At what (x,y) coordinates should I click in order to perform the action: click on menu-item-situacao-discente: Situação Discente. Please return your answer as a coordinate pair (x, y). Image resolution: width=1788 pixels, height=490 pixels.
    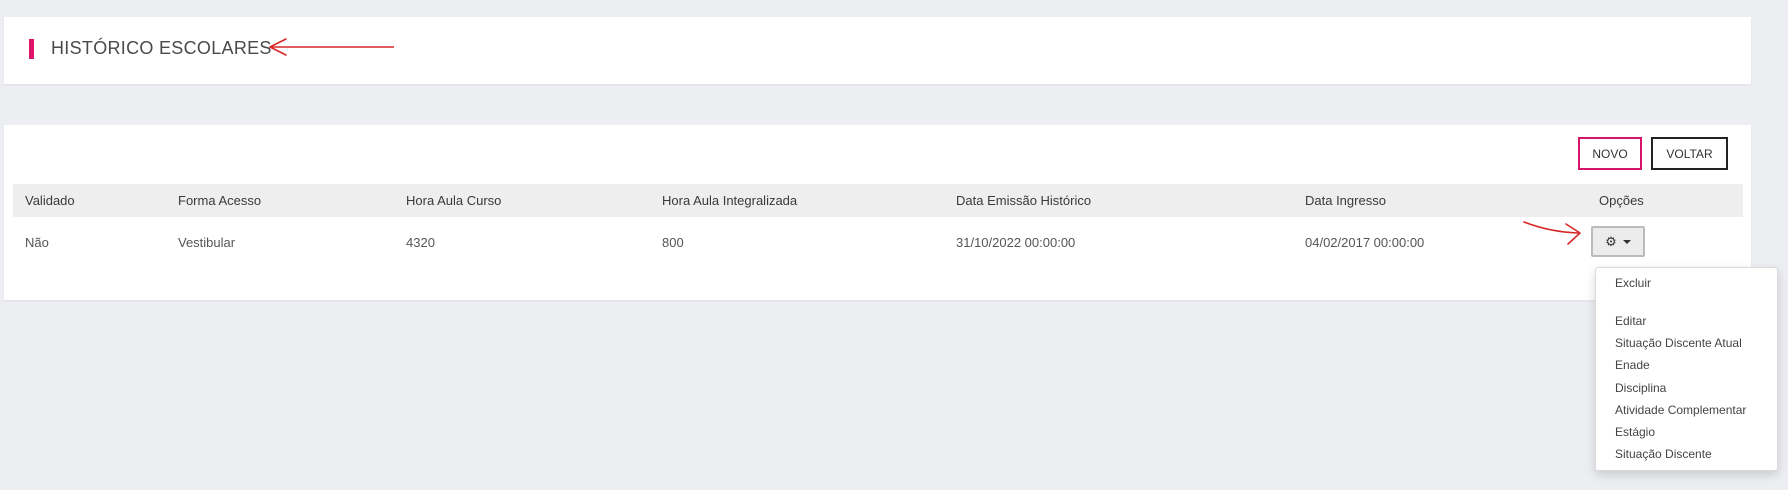
    Looking at the image, I should click on (1663, 454).